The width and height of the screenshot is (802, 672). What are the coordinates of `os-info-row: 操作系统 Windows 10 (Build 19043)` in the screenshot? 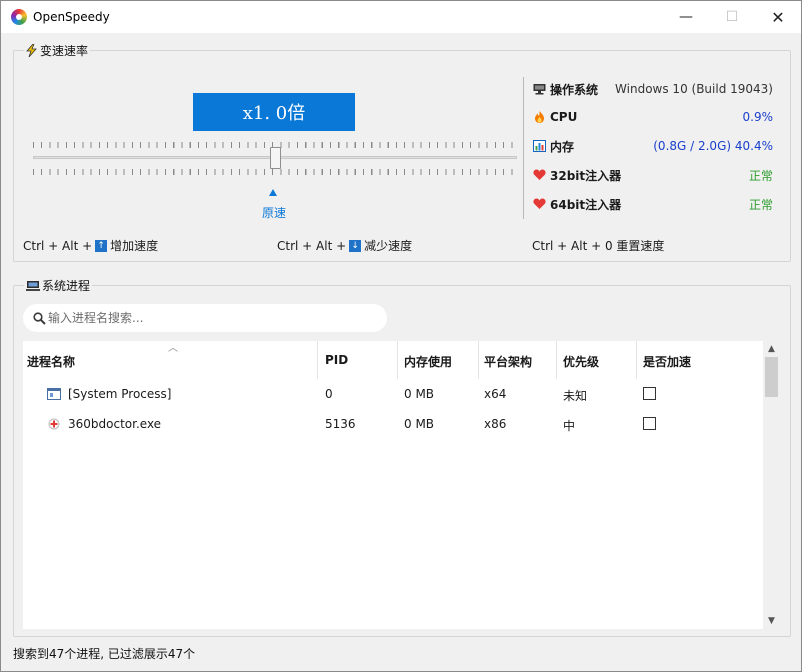 It's located at (653, 89).